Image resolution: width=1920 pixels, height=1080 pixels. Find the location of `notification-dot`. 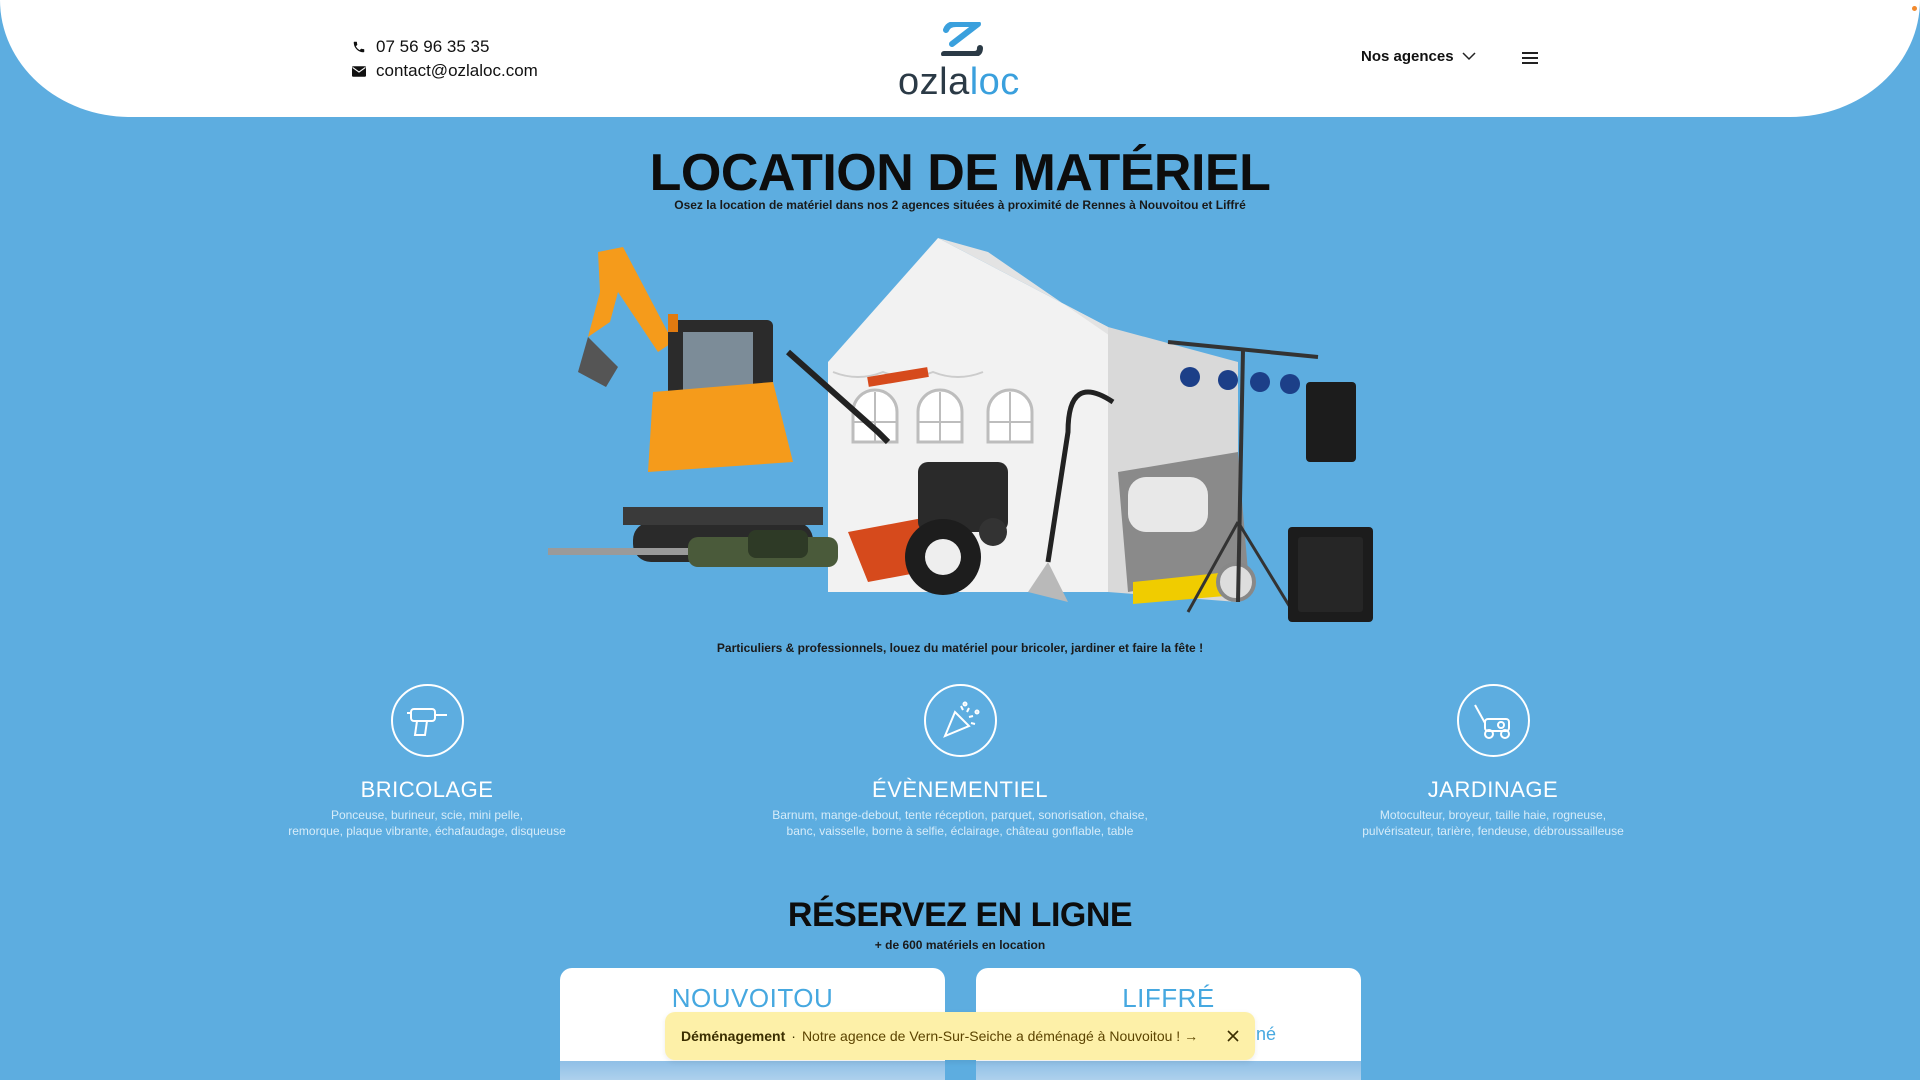

notification-dot is located at coordinates (1914, 8).